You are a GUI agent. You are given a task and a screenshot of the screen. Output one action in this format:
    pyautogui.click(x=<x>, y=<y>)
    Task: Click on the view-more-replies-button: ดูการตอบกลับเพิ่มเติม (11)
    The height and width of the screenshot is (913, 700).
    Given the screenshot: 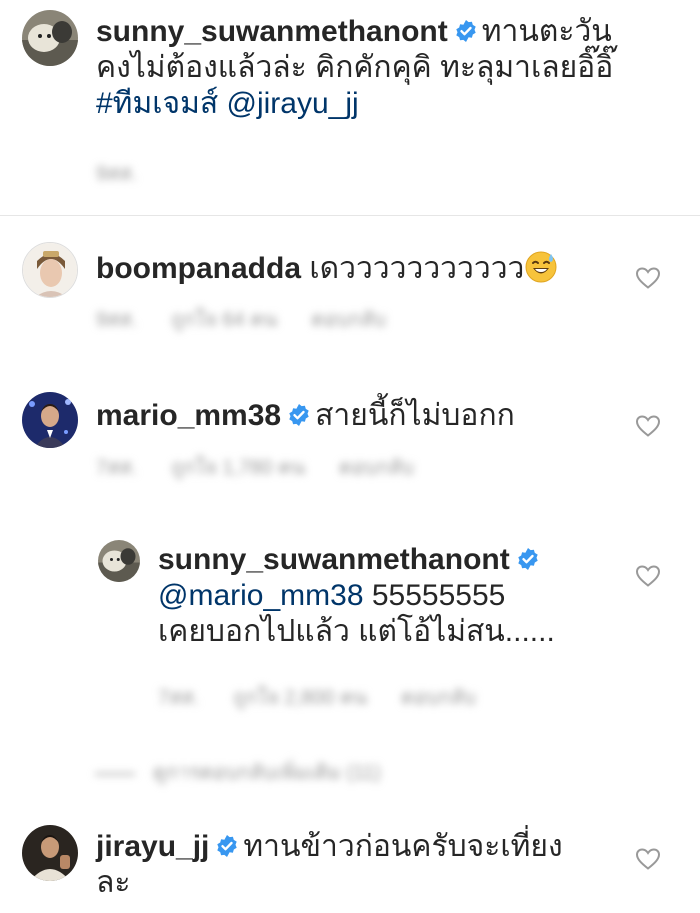 What is the action you would take?
    pyautogui.click(x=238, y=770)
    